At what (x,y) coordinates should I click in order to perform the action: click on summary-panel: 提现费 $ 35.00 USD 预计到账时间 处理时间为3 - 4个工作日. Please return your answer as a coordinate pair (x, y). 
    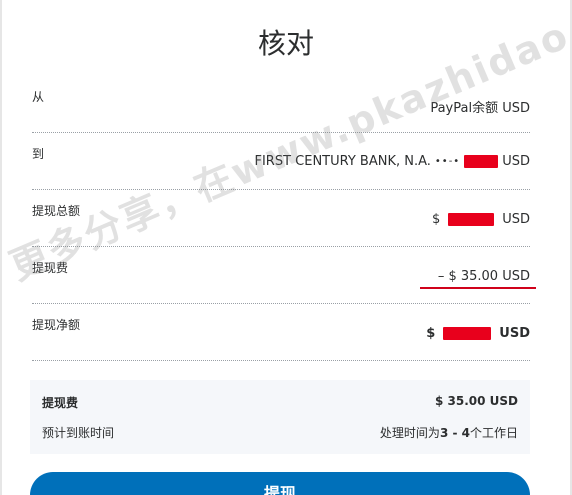
    Looking at the image, I should click on (280, 417).